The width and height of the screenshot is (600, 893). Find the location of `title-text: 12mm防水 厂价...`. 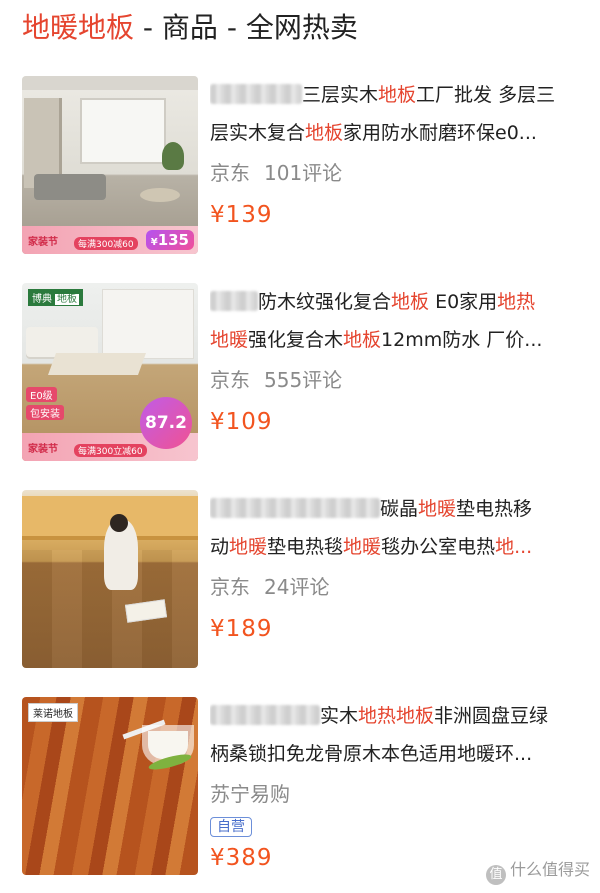

title-text: 12mm防水 厂价... is located at coordinates (462, 340).